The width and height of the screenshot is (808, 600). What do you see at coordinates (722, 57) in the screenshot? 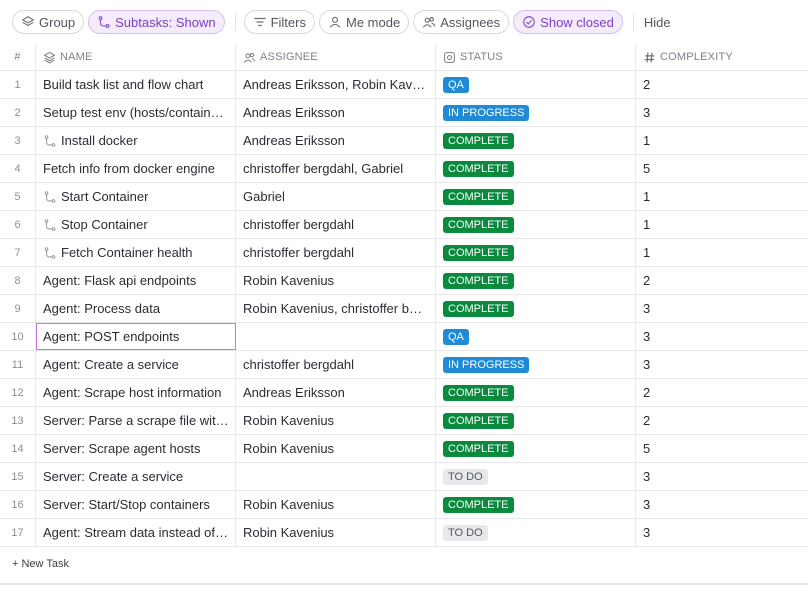
I see `header-complexity: COMPLEXITY` at bounding box center [722, 57].